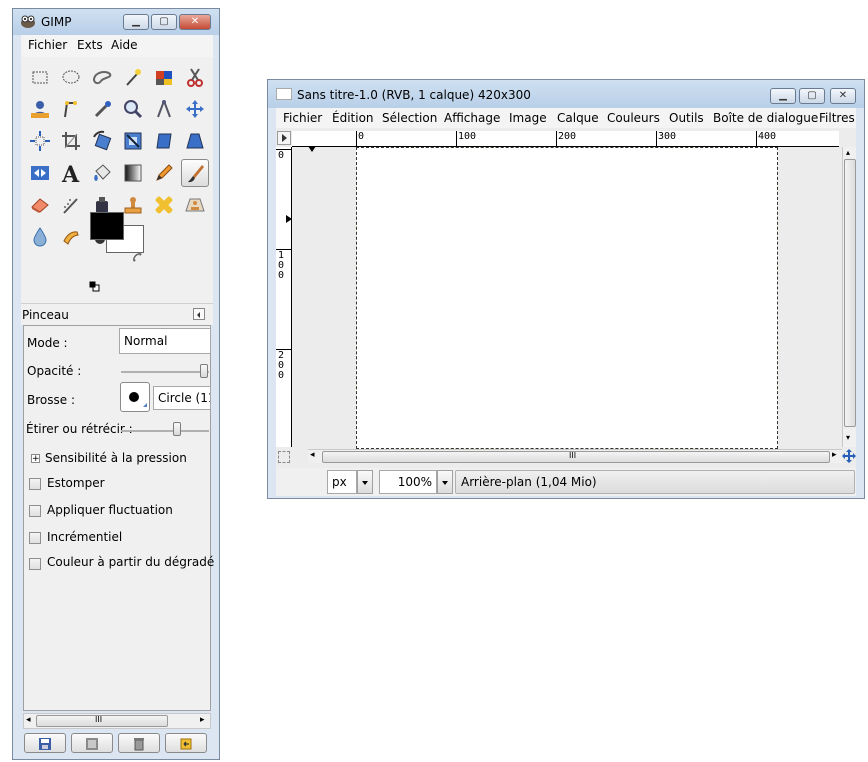 The height and width of the screenshot is (762, 868). I want to click on vruler-pointer-icon, so click(289, 217).